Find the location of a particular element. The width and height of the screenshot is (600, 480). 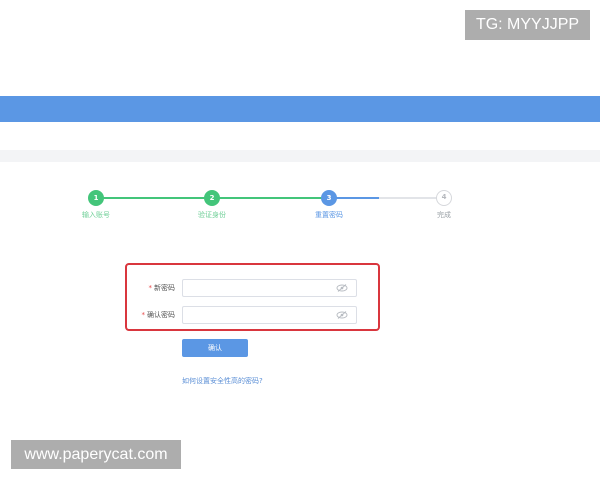

step-1-circle: 1 is located at coordinates (96, 198).